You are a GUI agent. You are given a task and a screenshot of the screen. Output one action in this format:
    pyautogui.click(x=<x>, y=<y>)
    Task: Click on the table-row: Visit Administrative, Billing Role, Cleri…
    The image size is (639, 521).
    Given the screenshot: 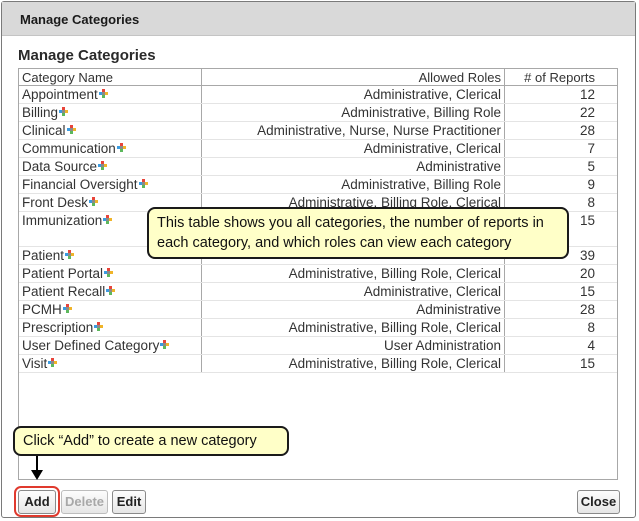 What is the action you would take?
    pyautogui.click(x=318, y=363)
    